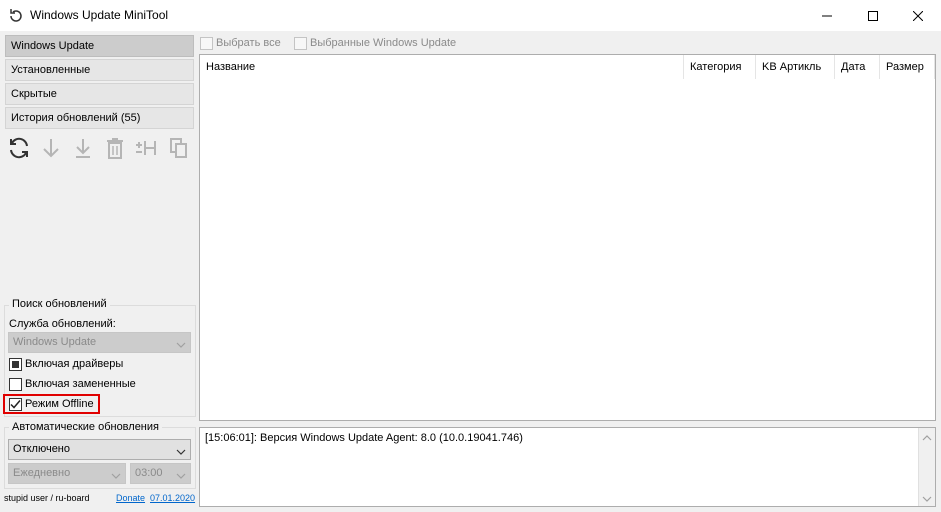  I want to click on install-icon, so click(83, 148).